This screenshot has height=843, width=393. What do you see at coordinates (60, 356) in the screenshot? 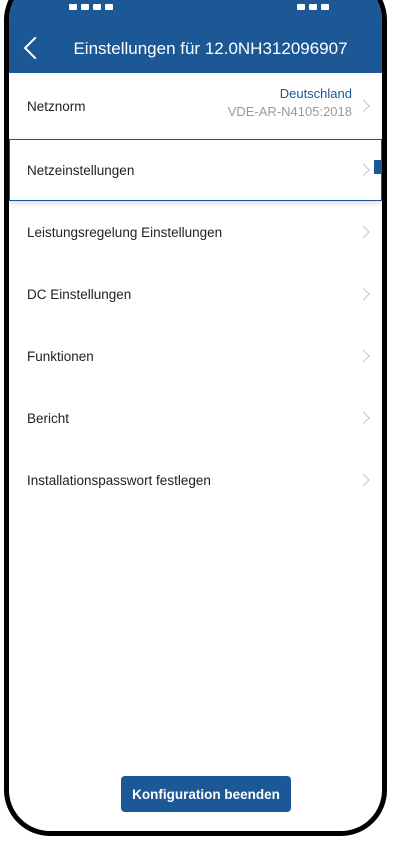
I see `settings-item-label: Funktionen` at bounding box center [60, 356].